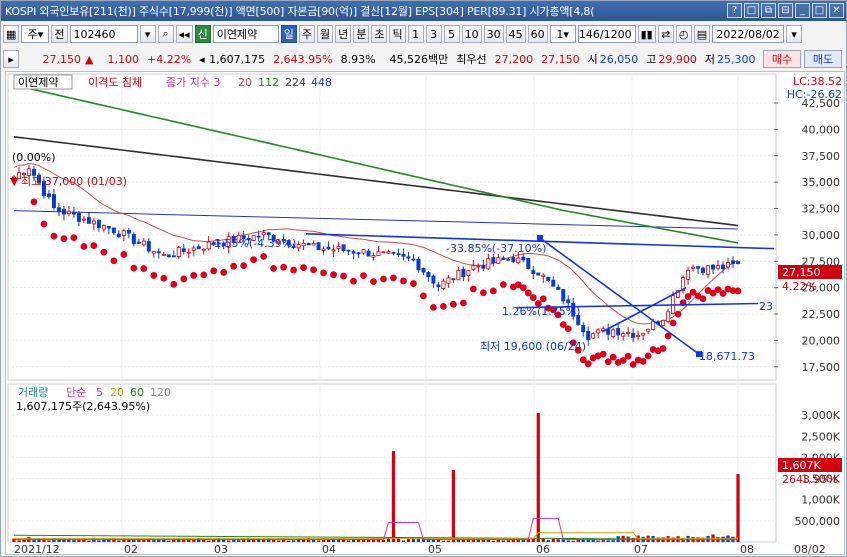 This screenshot has height=557, width=847. I want to click on stock-name-field: 이연제약, so click(245, 34).